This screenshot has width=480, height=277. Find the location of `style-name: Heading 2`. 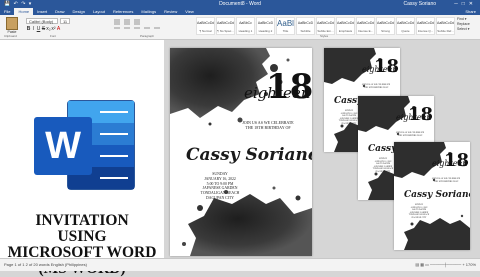

style-name: Heading 2 is located at coordinates (265, 31).